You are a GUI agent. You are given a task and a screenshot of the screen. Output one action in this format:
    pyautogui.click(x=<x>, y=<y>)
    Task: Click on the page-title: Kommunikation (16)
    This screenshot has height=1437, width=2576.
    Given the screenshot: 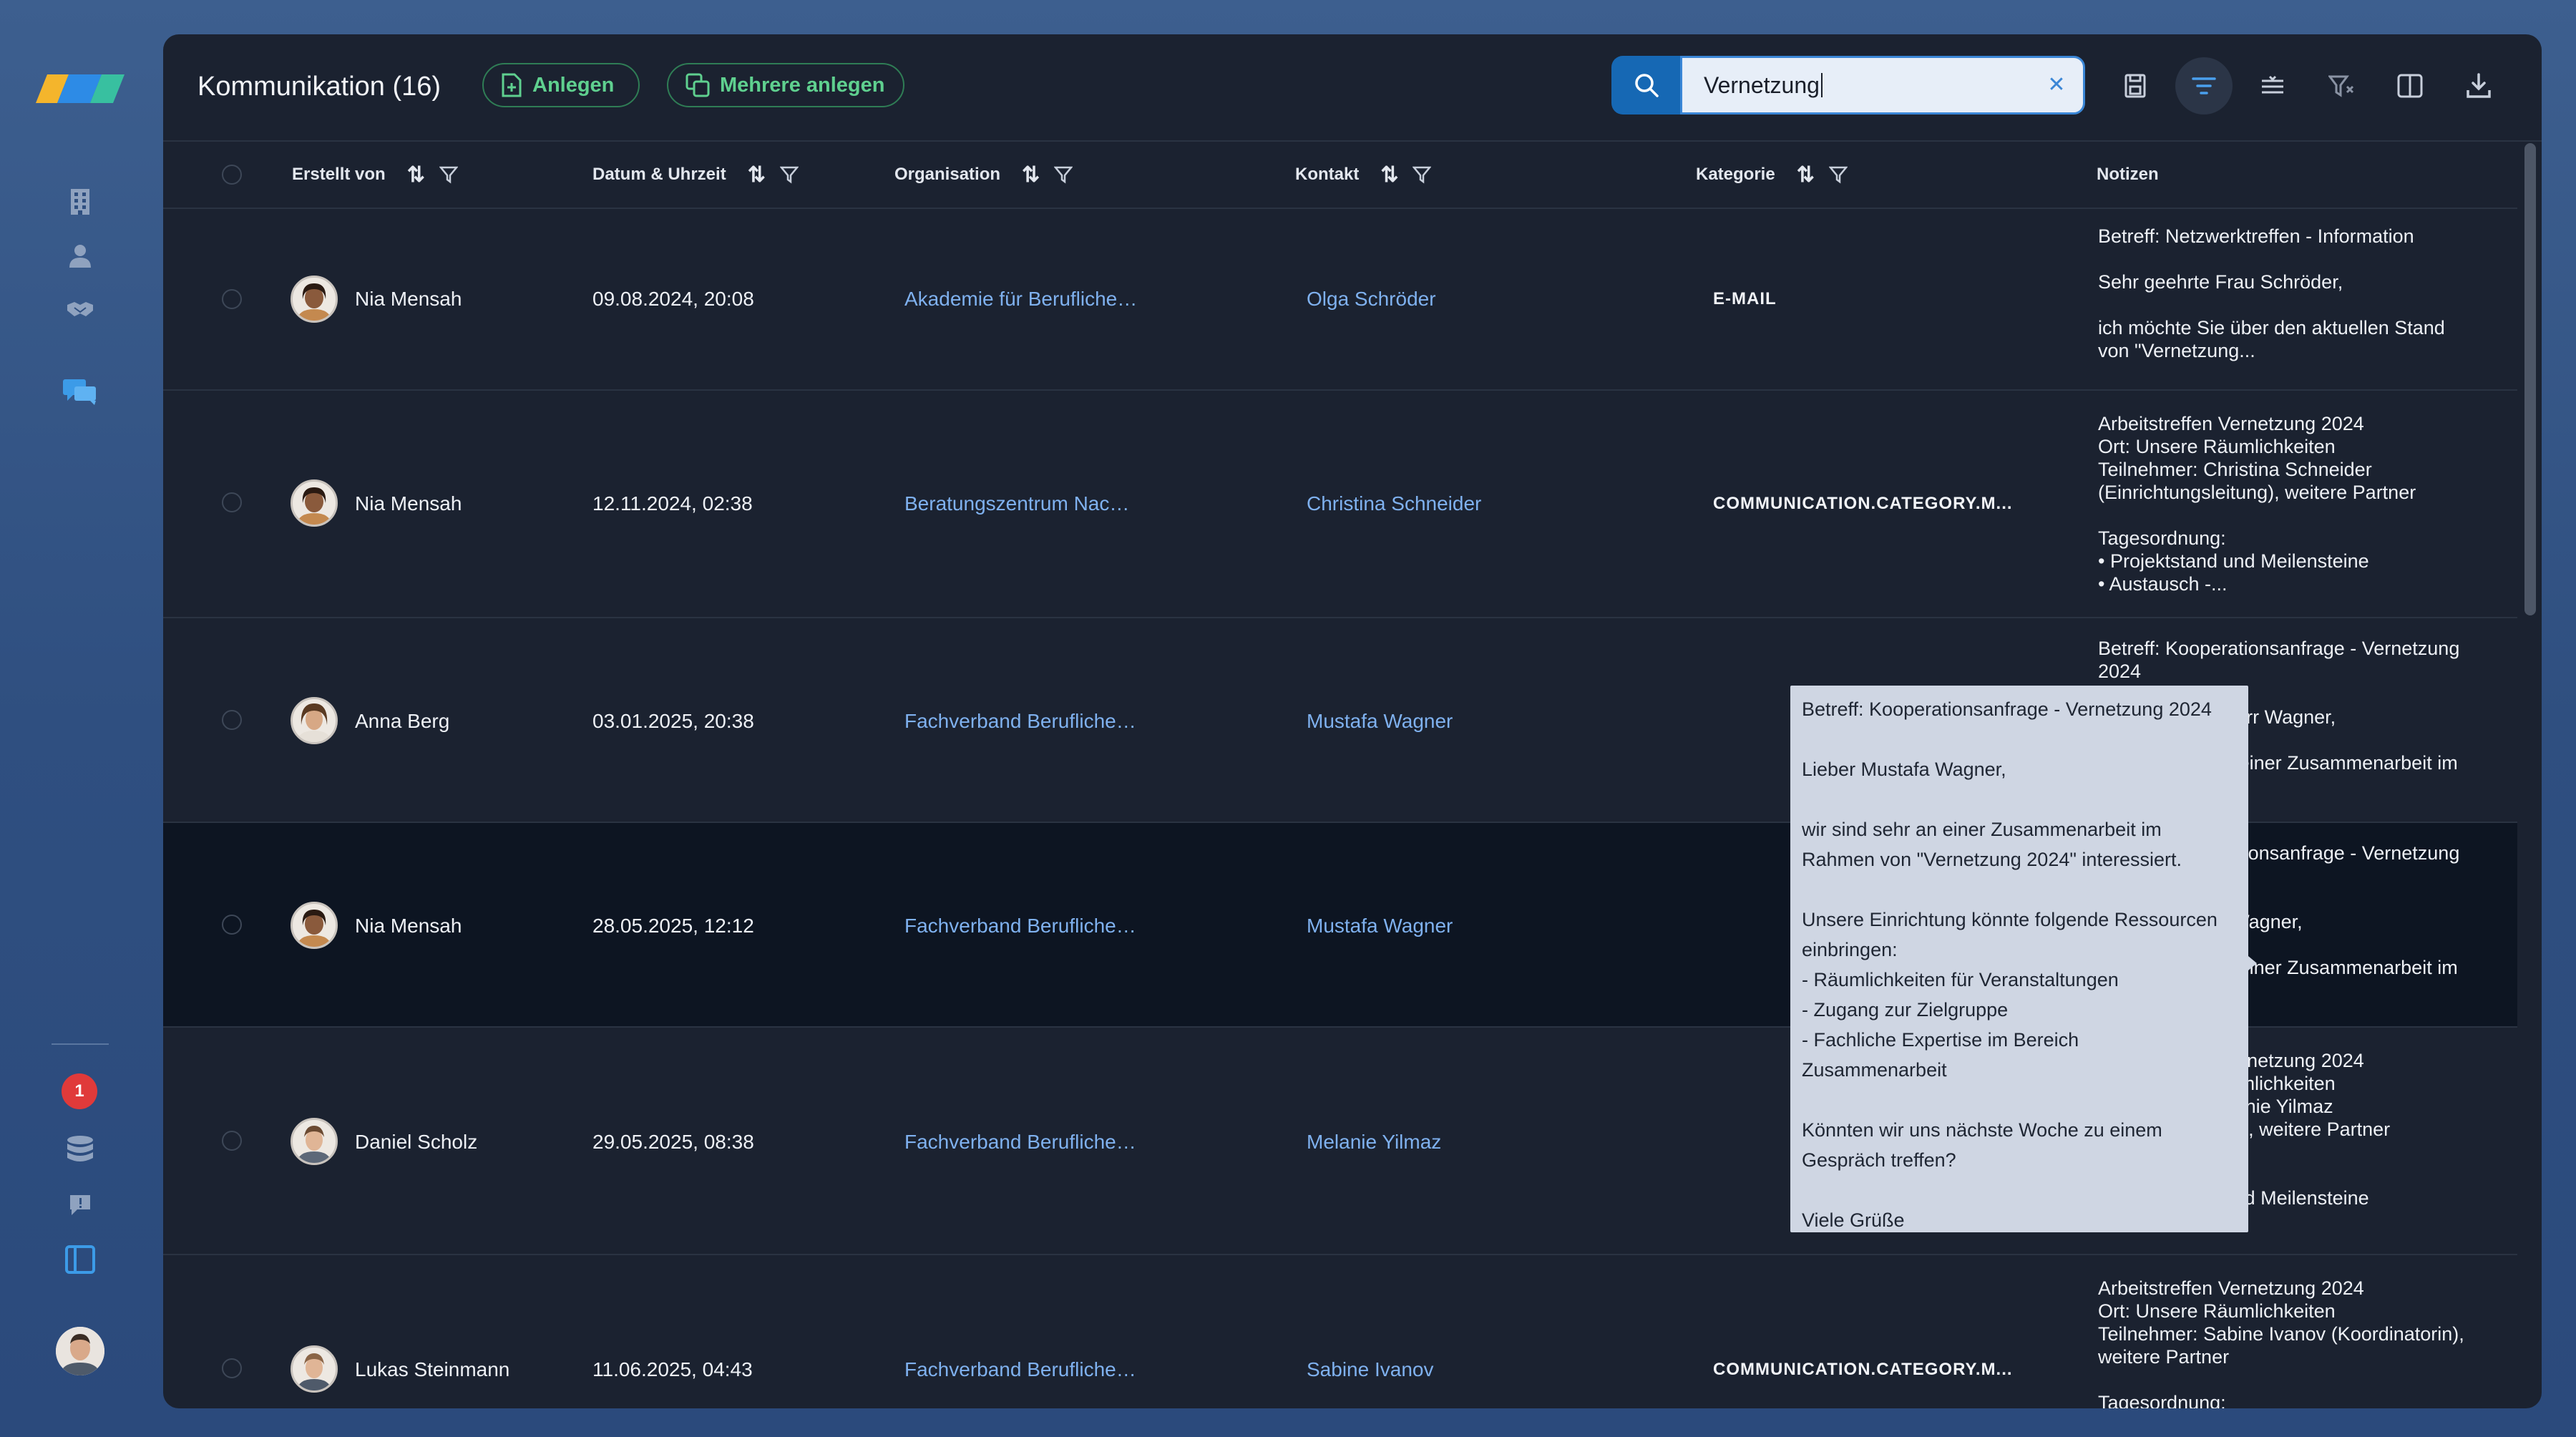 What is the action you would take?
    pyautogui.click(x=319, y=87)
    